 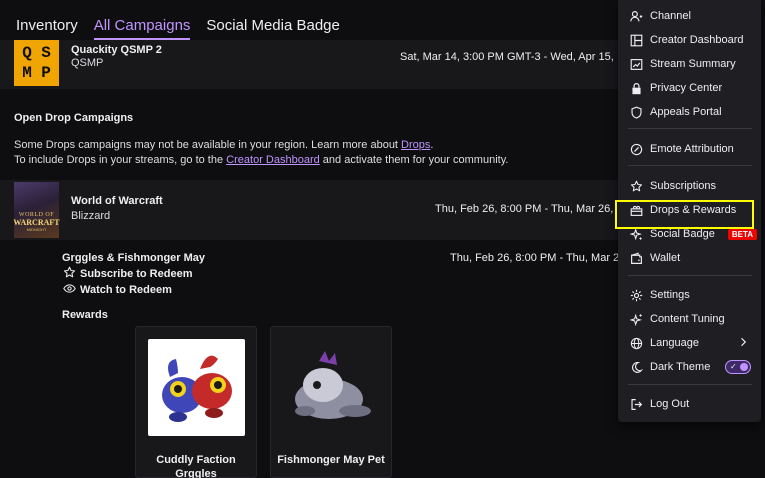 What do you see at coordinates (117, 201) in the screenshot?
I see `campaign-title: World of Warcraft` at bounding box center [117, 201].